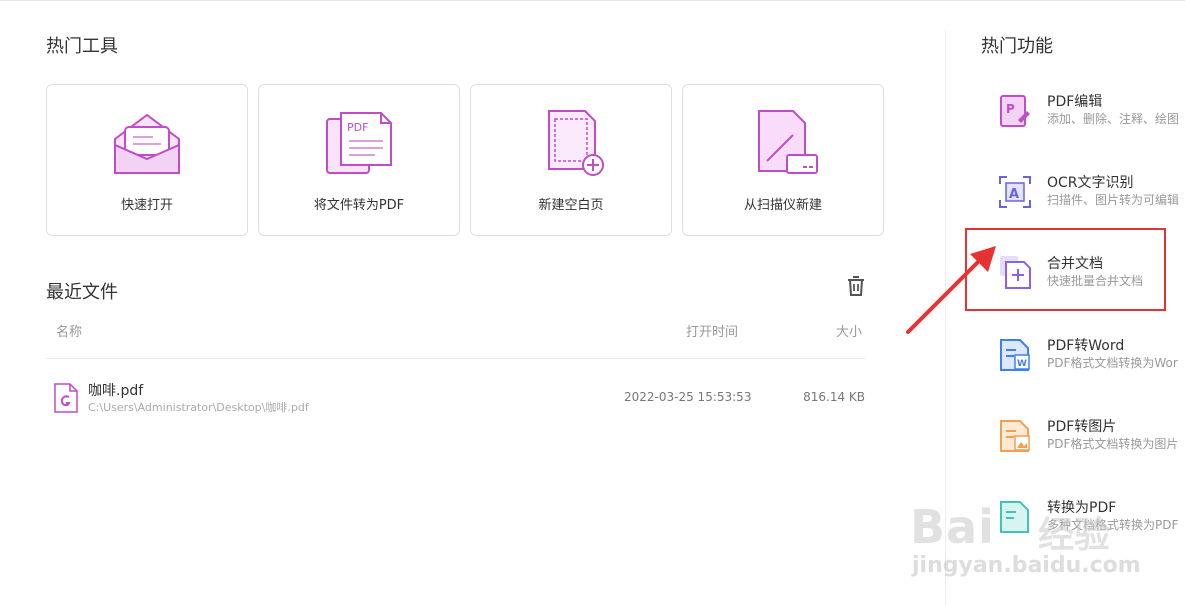 The width and height of the screenshot is (1185, 605). What do you see at coordinates (1112, 363) in the screenshot?
I see `feature-desc: PDF格式文档转换为Wor` at bounding box center [1112, 363].